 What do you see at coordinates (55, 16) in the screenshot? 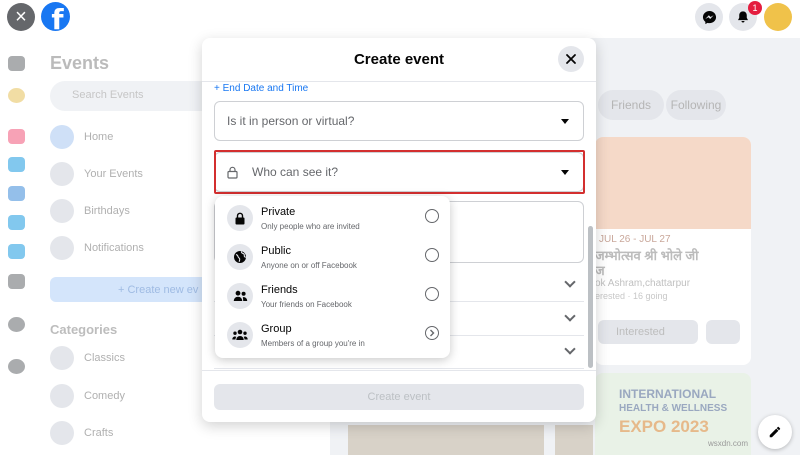
I see `facebook-logo: f` at bounding box center [55, 16].